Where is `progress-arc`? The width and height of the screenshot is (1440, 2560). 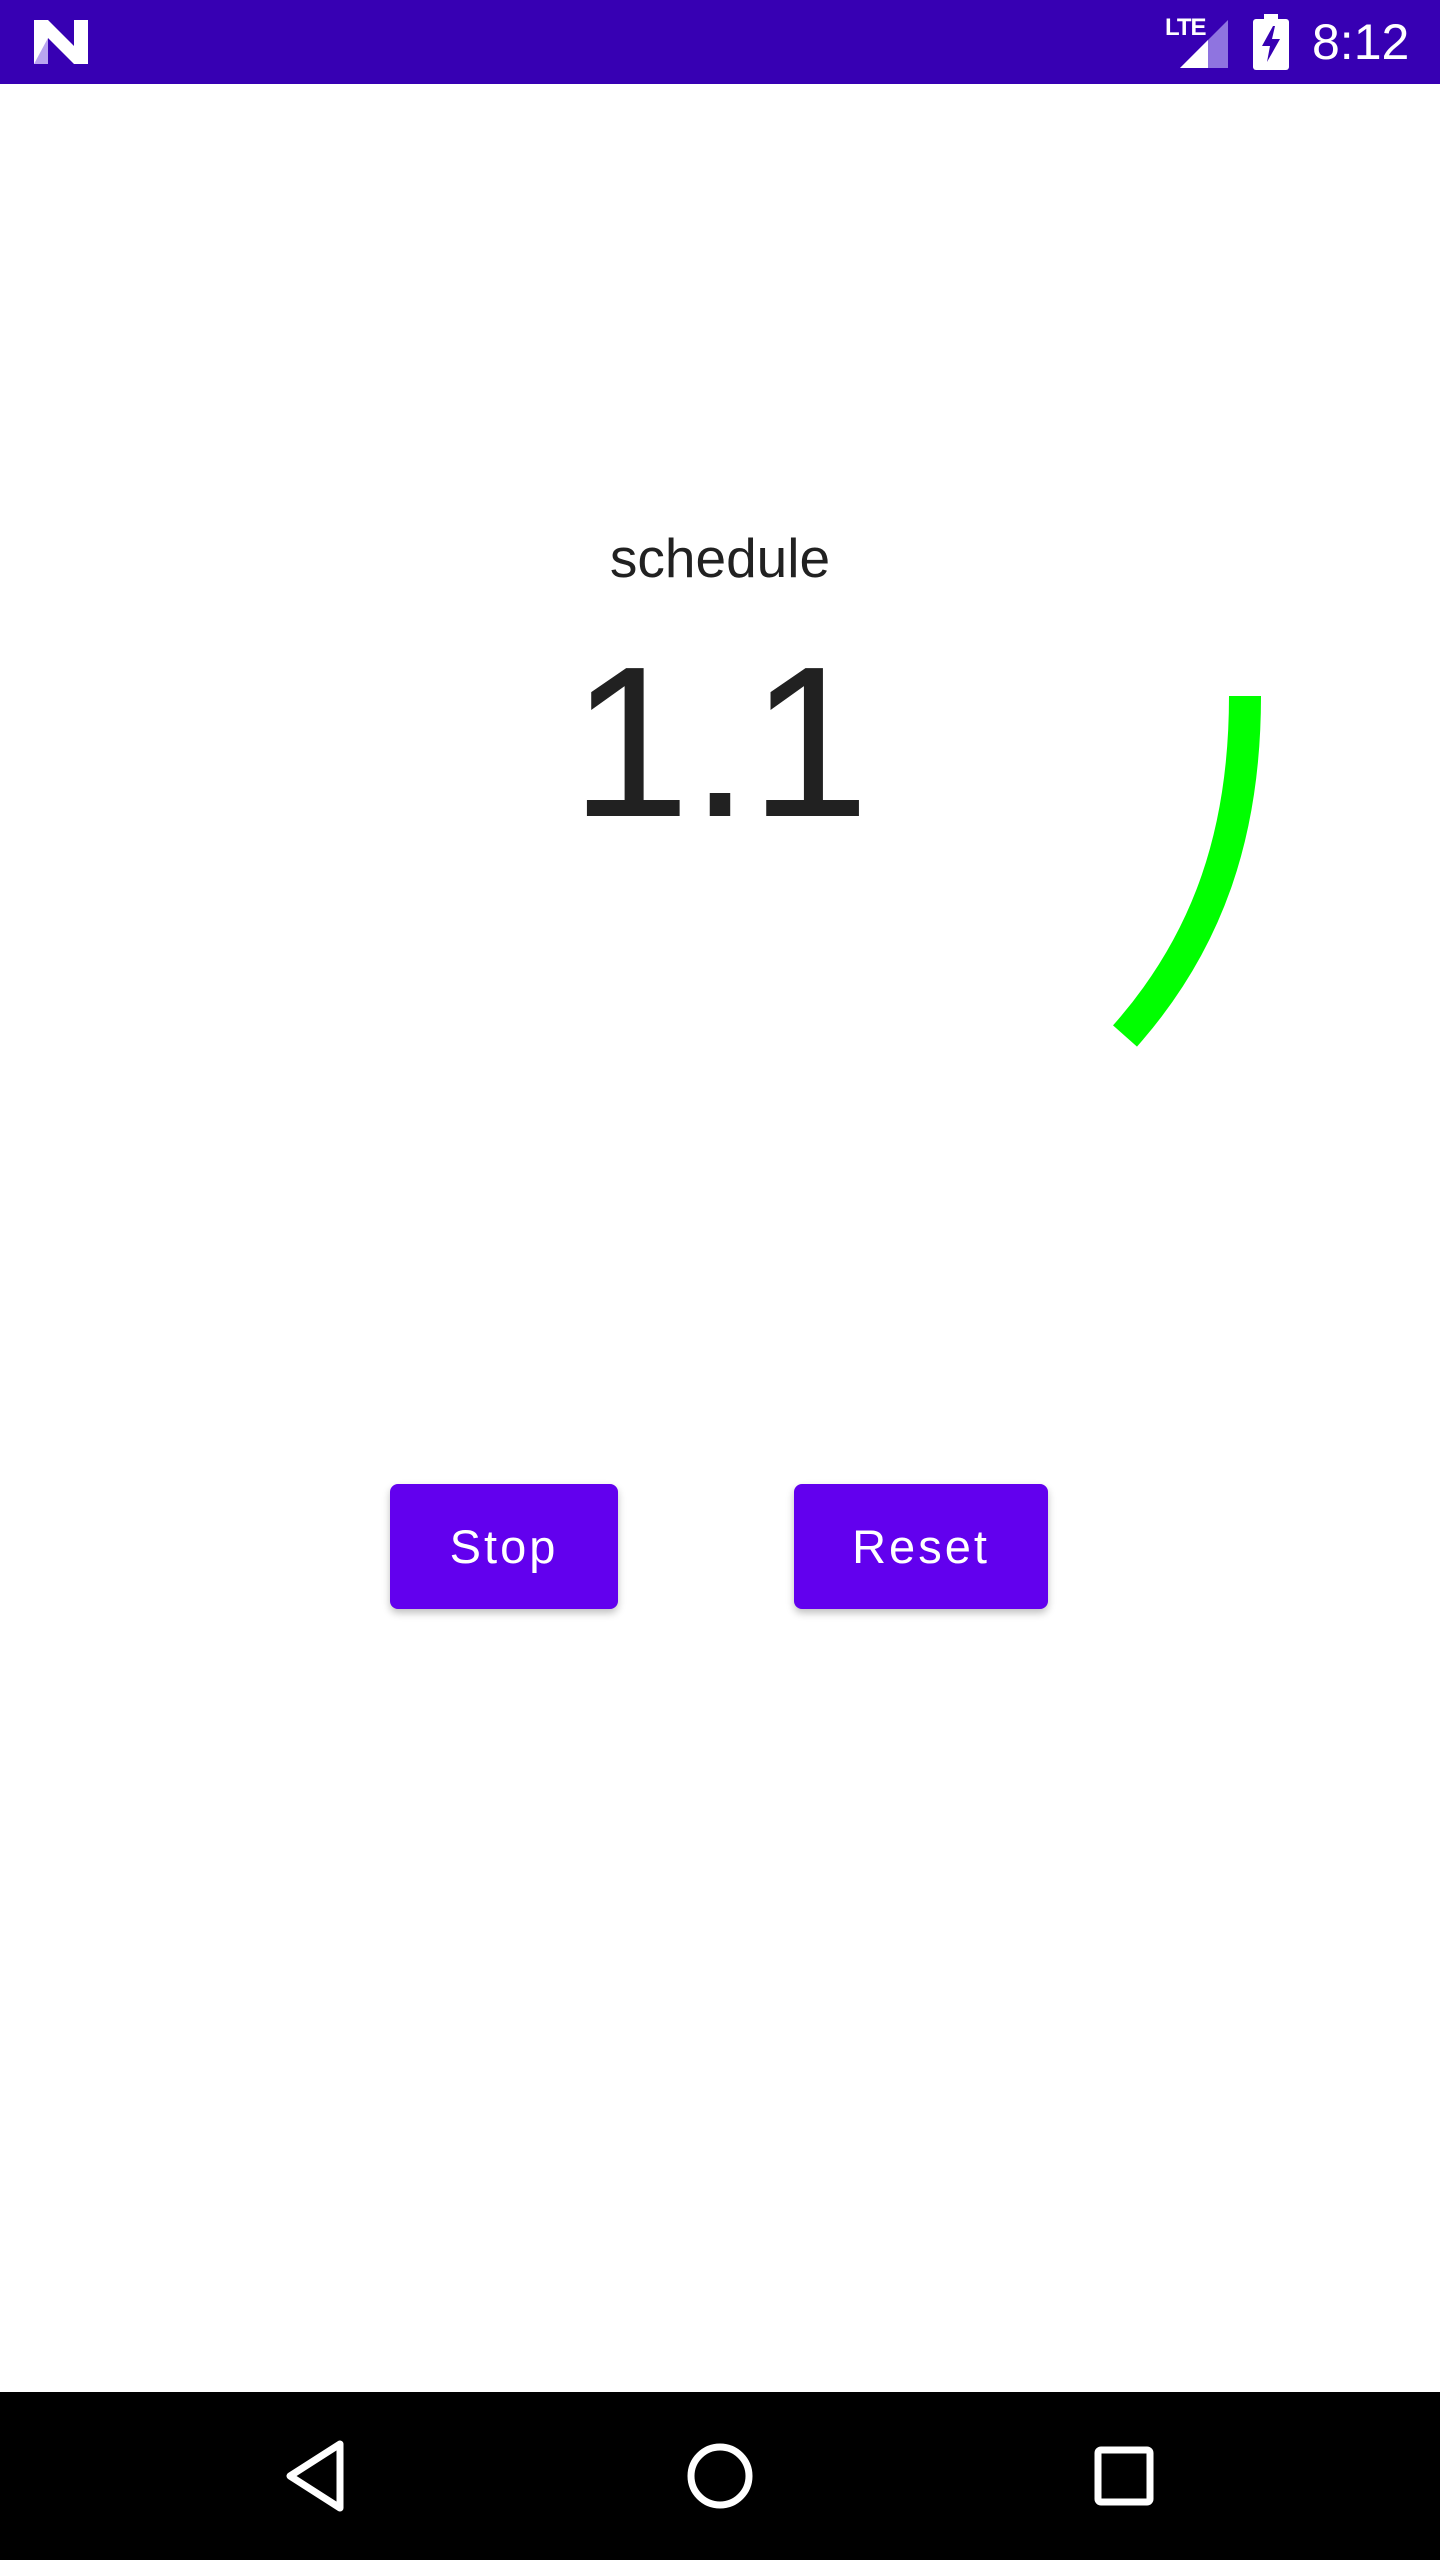 progress-arc is located at coordinates (1187, 871).